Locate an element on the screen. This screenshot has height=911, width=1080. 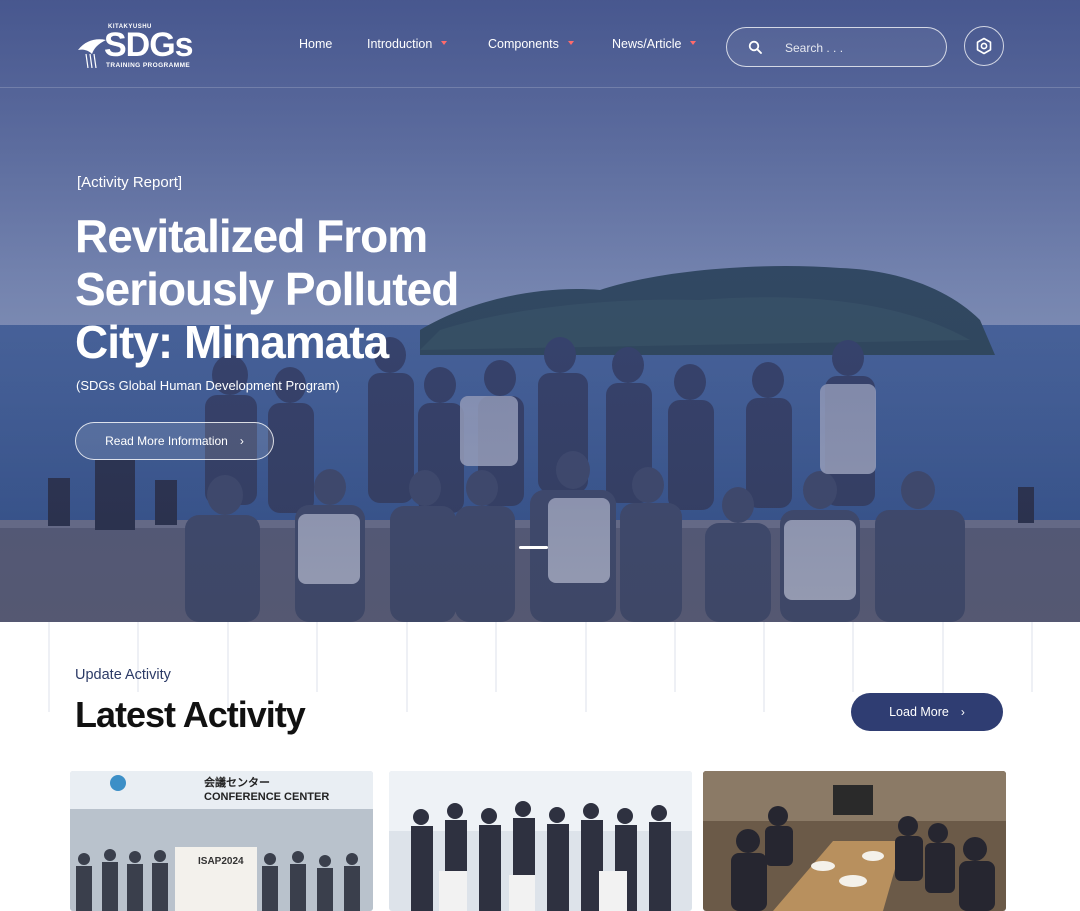
nav-item-label: News/Article is located at coordinates (647, 44).